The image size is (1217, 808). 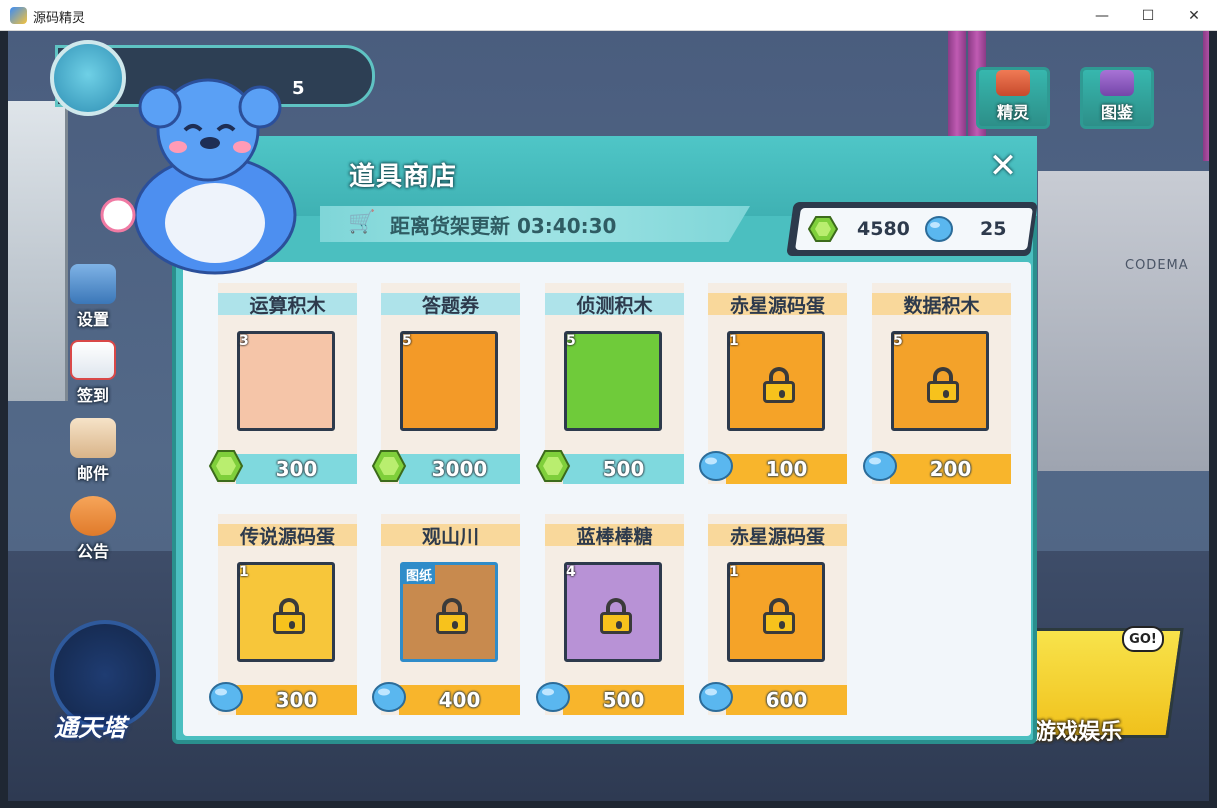 I want to click on spirit-icon, so click(x=1013, y=83).